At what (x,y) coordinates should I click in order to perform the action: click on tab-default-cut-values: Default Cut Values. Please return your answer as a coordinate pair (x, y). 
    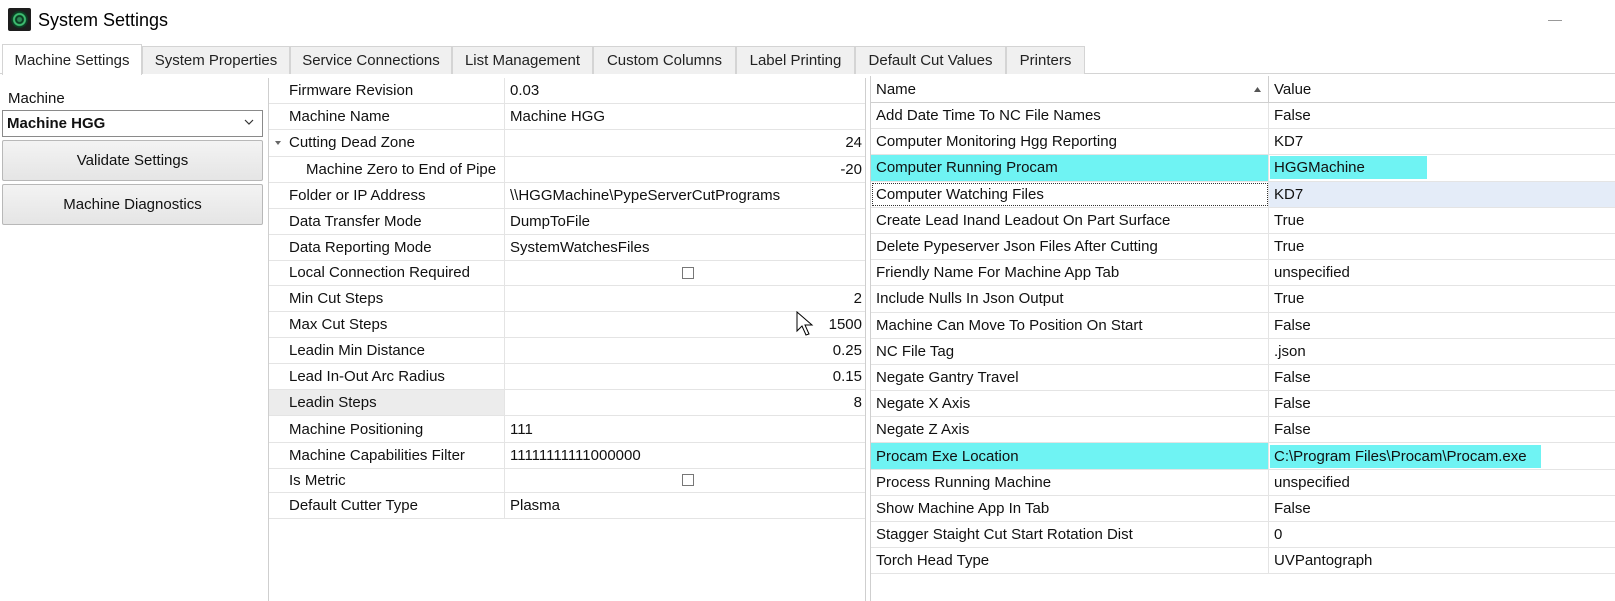
    Looking at the image, I should click on (930, 60).